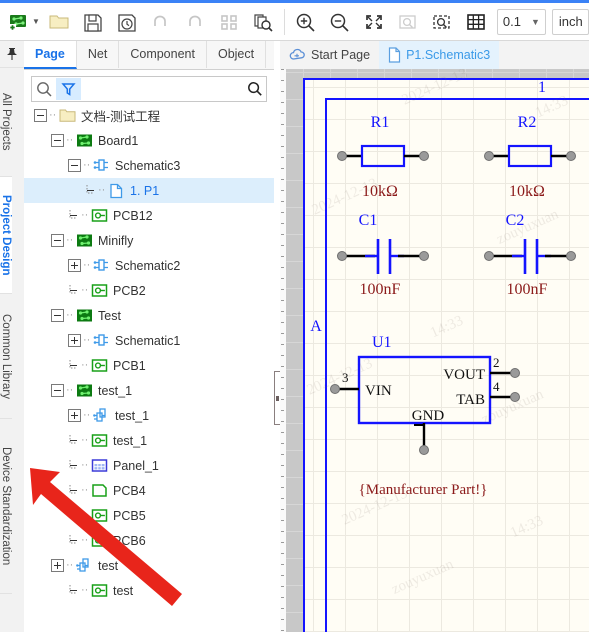 This screenshot has height=632, width=589. I want to click on fit-screen-icon, so click(374, 22).